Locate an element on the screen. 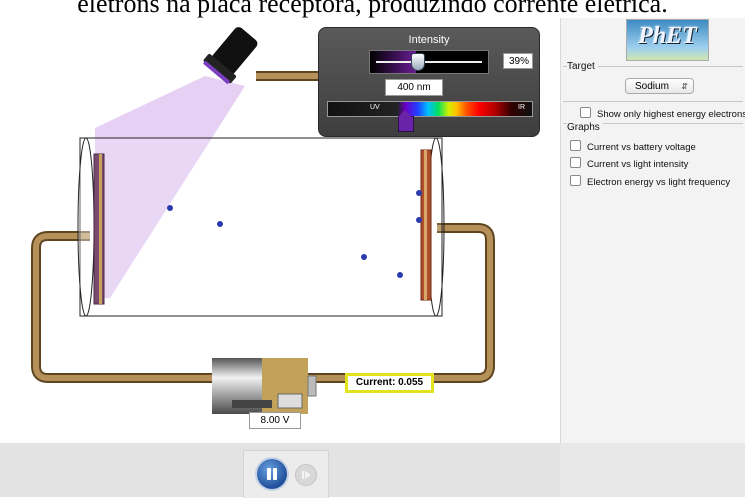 This screenshot has height=498, width=745. target-section-title: Target is located at coordinates (582, 66).